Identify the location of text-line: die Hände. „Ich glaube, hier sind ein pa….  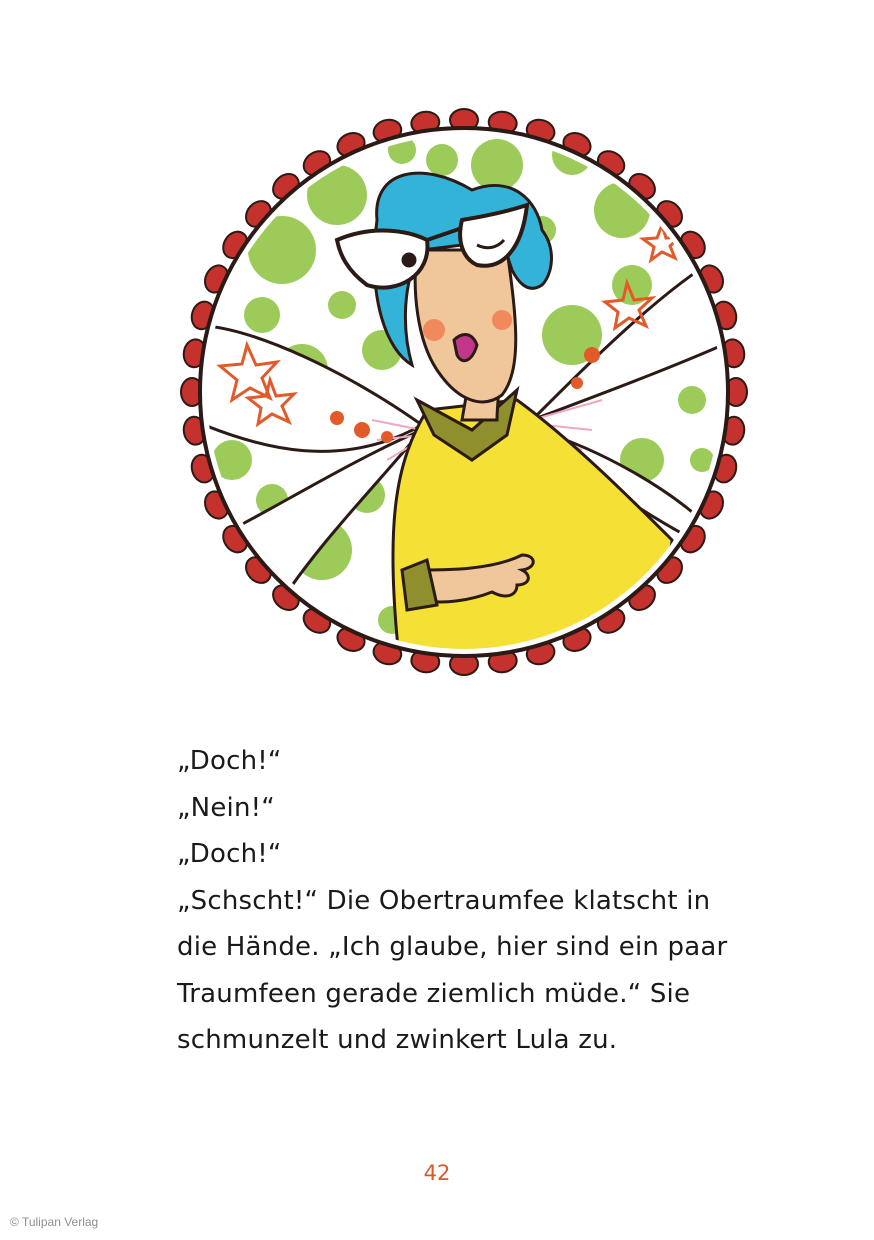
(452, 947).